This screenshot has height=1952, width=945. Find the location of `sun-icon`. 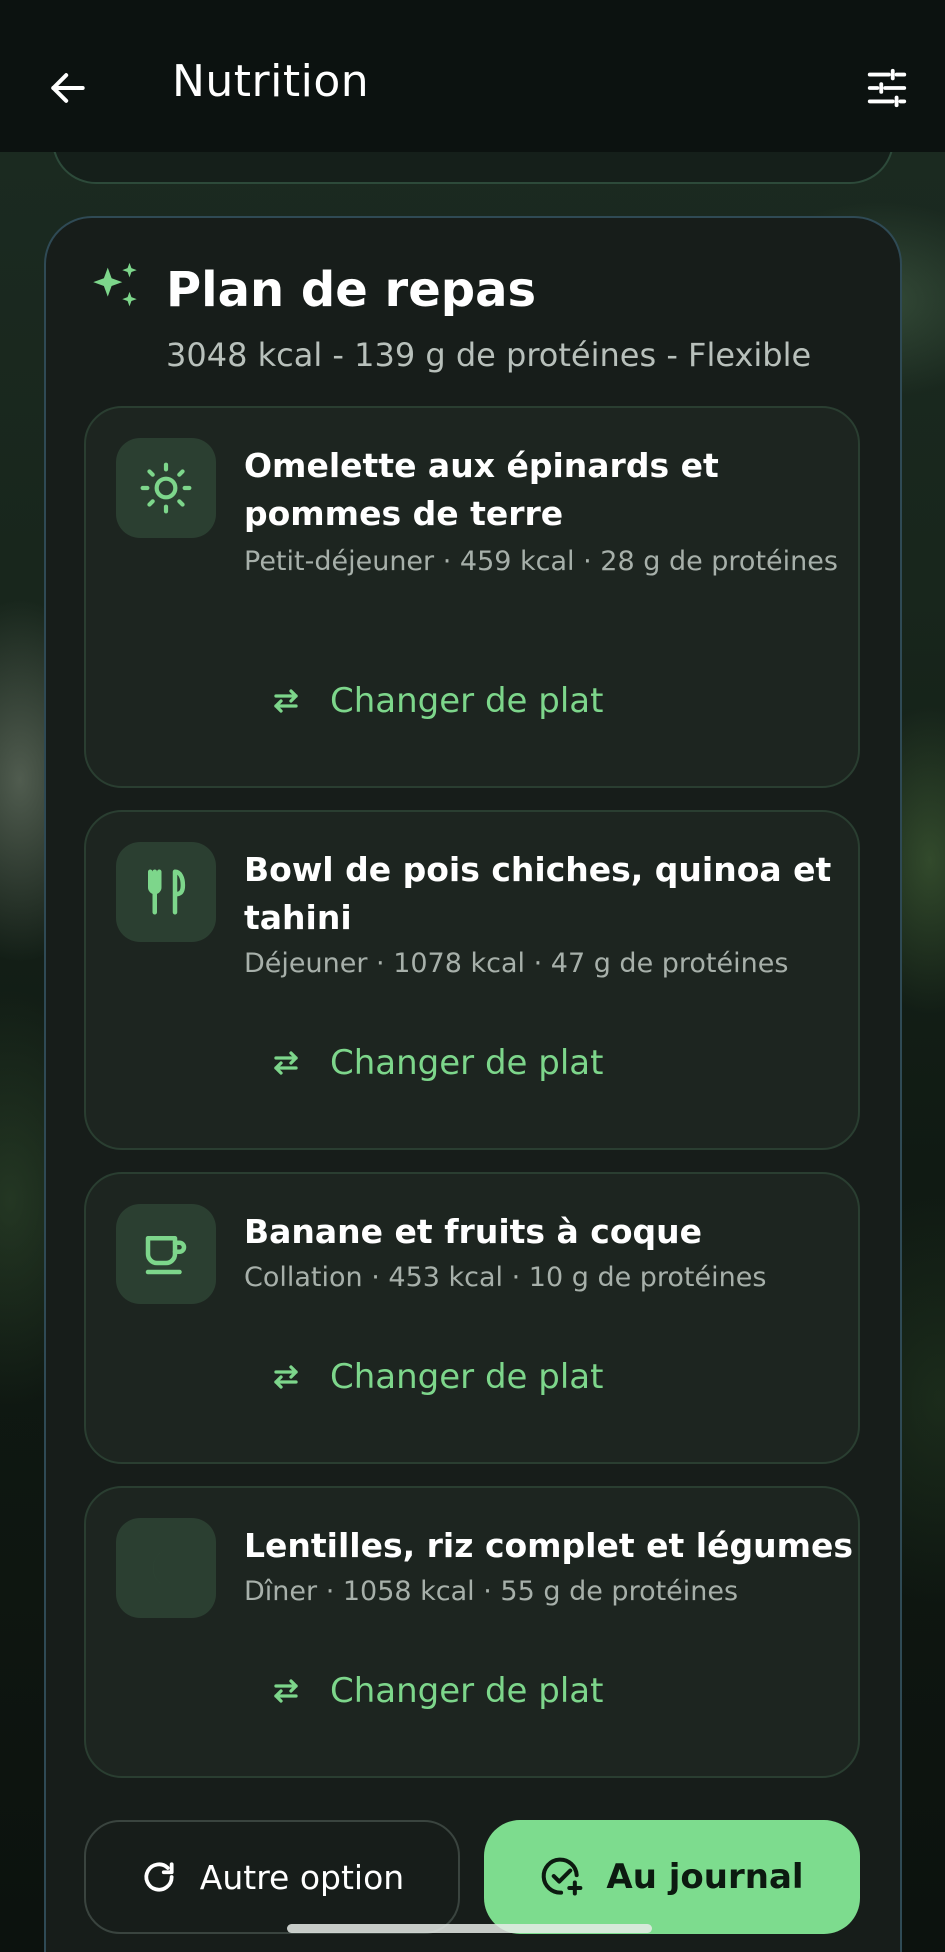

sun-icon is located at coordinates (166, 488).